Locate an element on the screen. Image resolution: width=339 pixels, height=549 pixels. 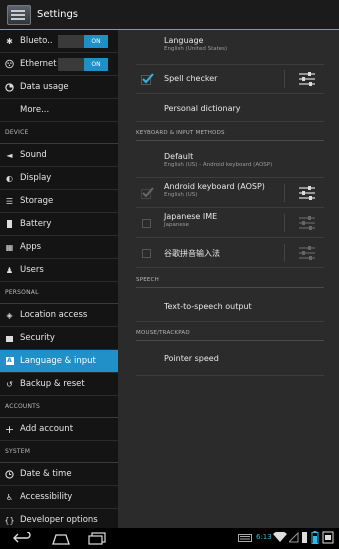
japanese-ime-checkbox is located at coordinates (146, 223).